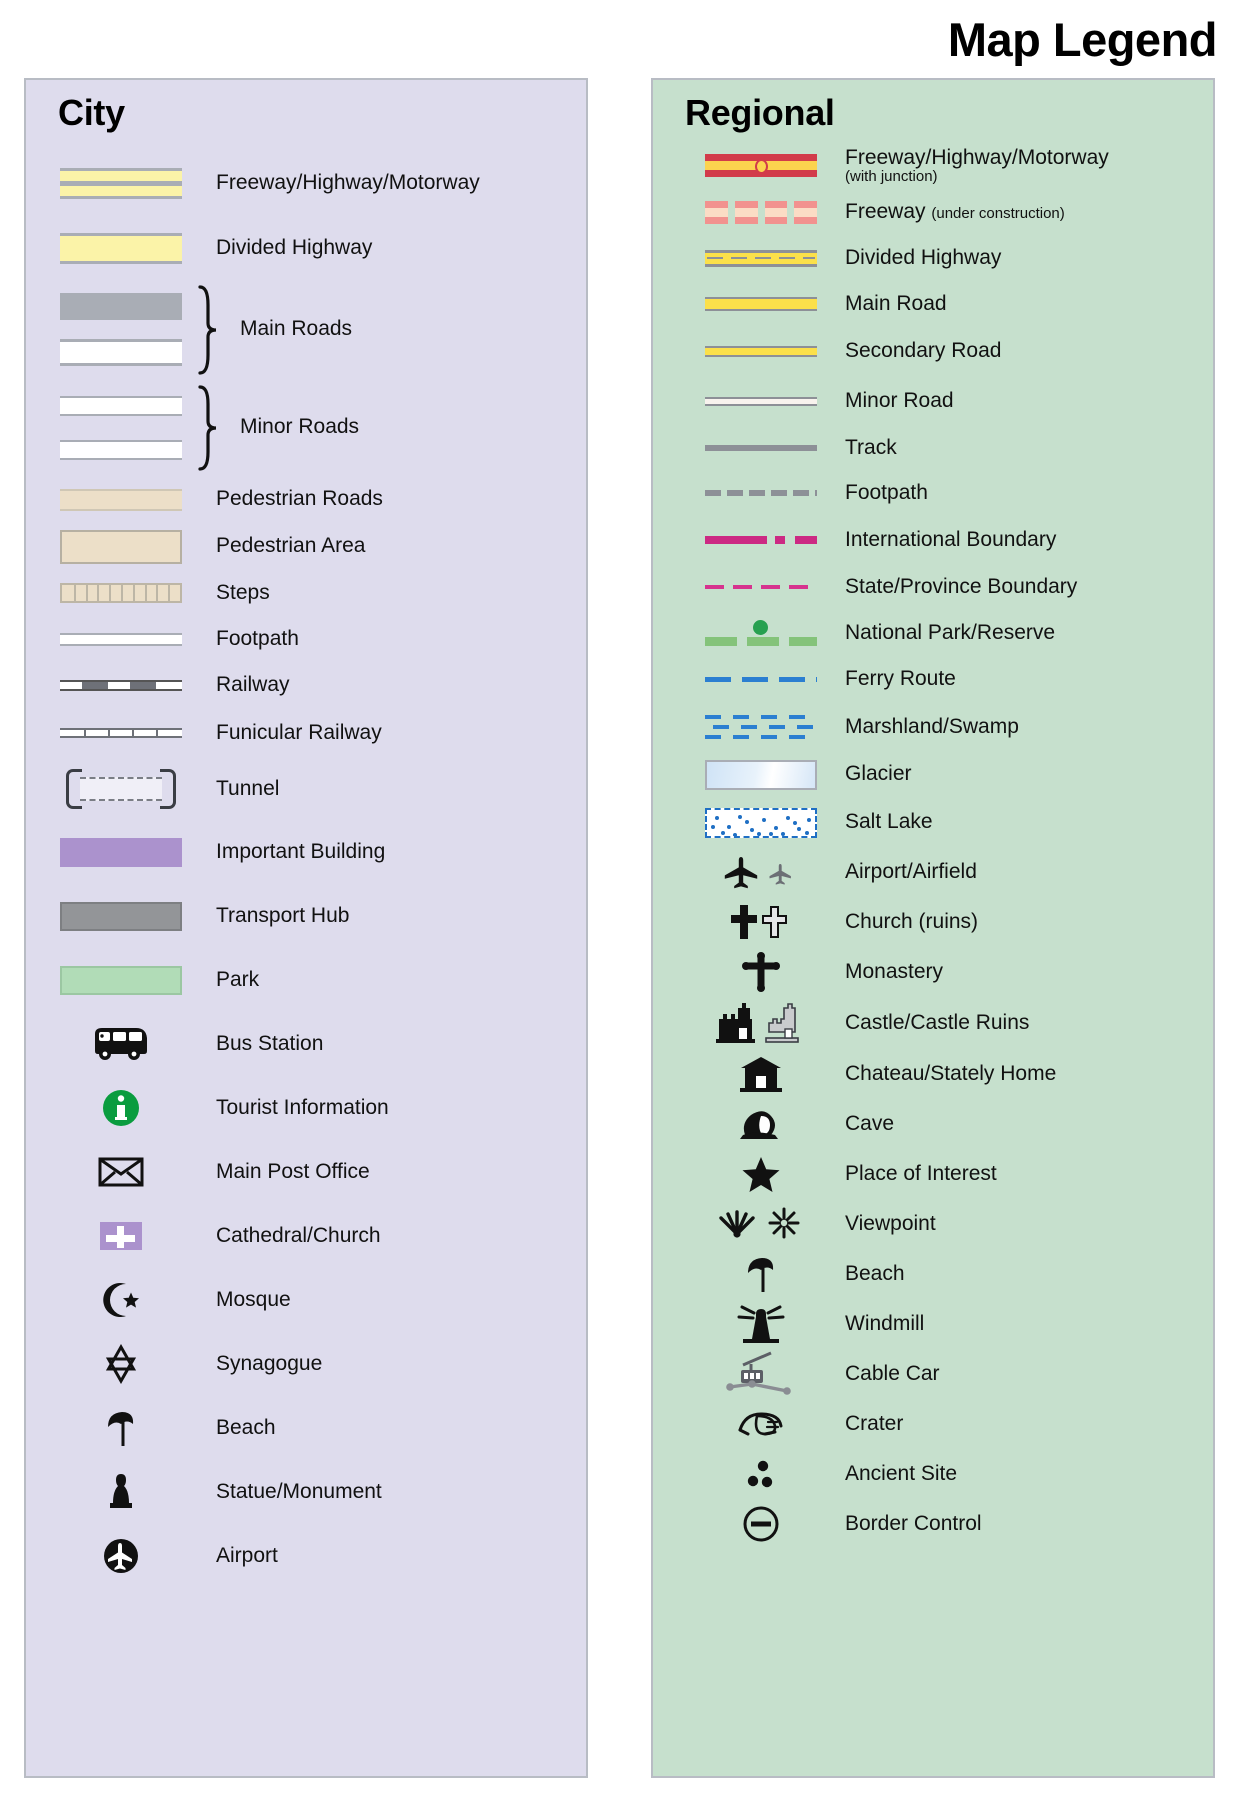  What do you see at coordinates (761, 1274) in the screenshot?
I see `beach-umbrella-icon` at bounding box center [761, 1274].